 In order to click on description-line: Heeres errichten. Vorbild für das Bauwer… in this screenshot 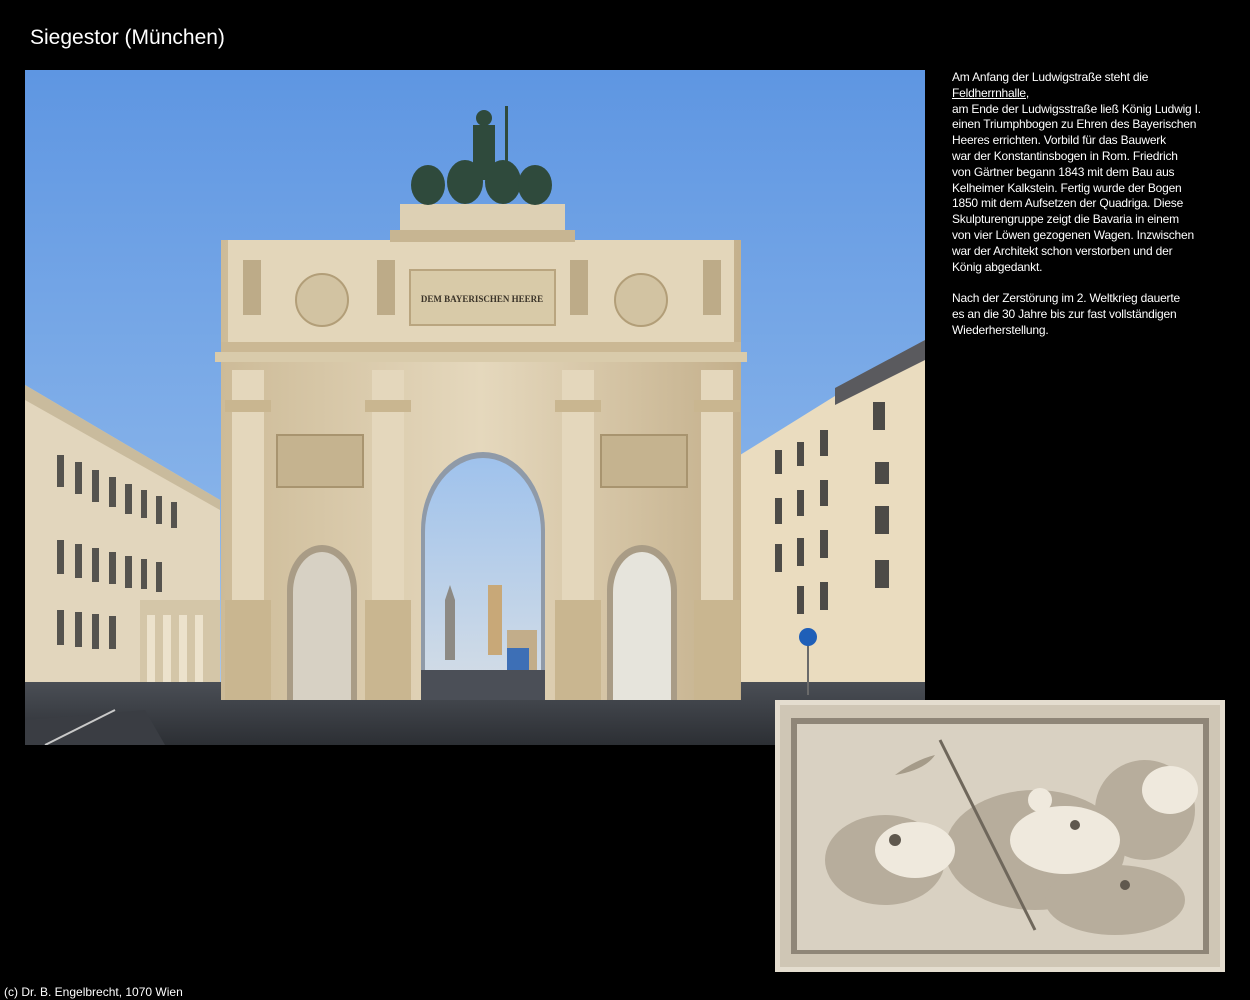, I will do `click(1059, 140)`.